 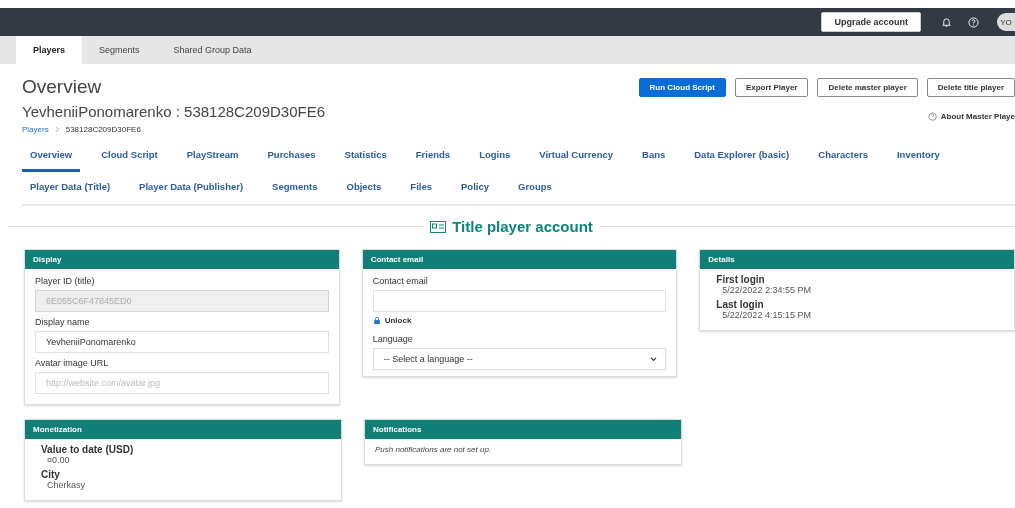 What do you see at coordinates (63, 322) in the screenshot?
I see `field-label: Display name` at bounding box center [63, 322].